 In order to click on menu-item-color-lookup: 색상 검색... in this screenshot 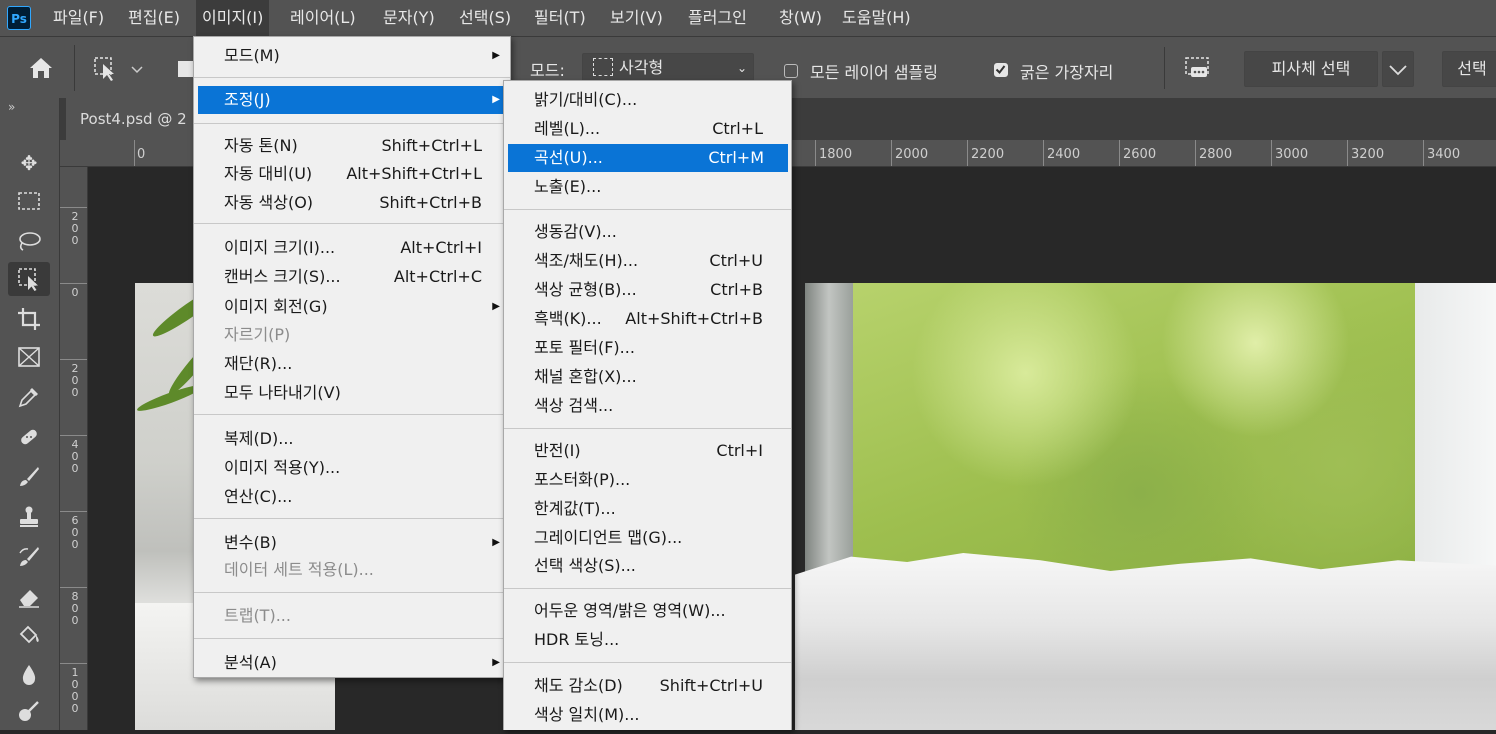, I will do `click(647, 406)`.